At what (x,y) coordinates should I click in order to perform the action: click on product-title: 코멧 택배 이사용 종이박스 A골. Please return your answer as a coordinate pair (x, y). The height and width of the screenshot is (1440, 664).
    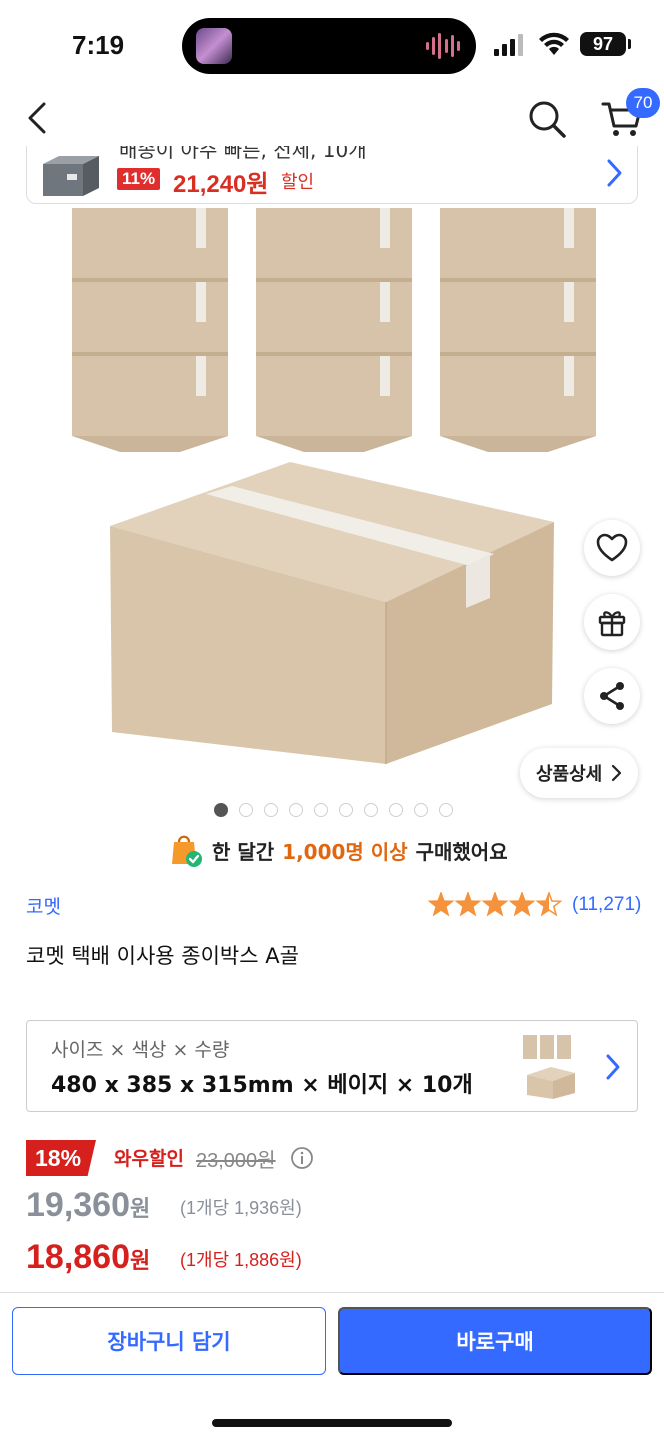
    Looking at the image, I should click on (162, 956).